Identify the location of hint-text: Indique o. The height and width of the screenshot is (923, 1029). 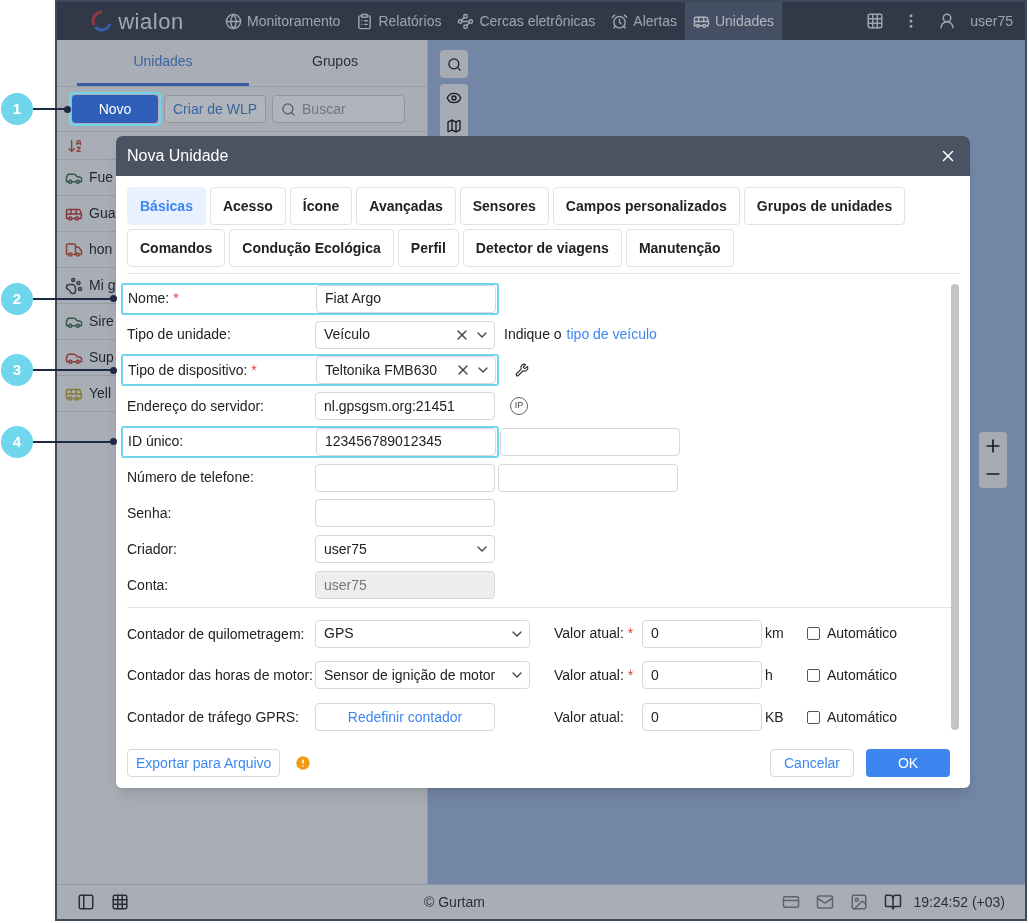
(533, 335).